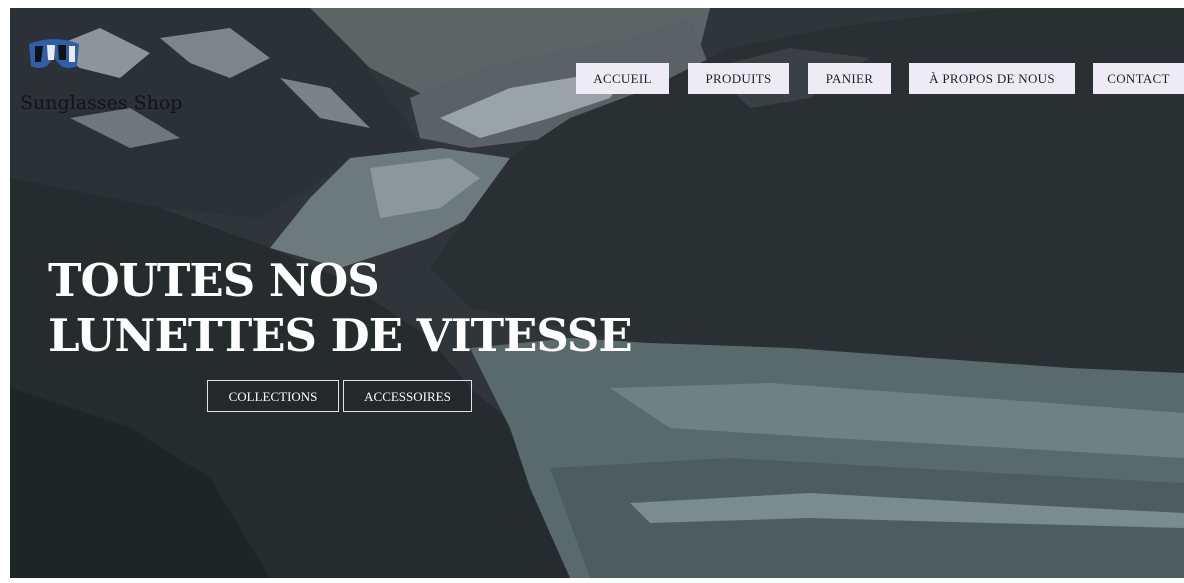  Describe the element at coordinates (1138, 78) in the screenshot. I see `nav-item-contact: CONTACT` at that location.